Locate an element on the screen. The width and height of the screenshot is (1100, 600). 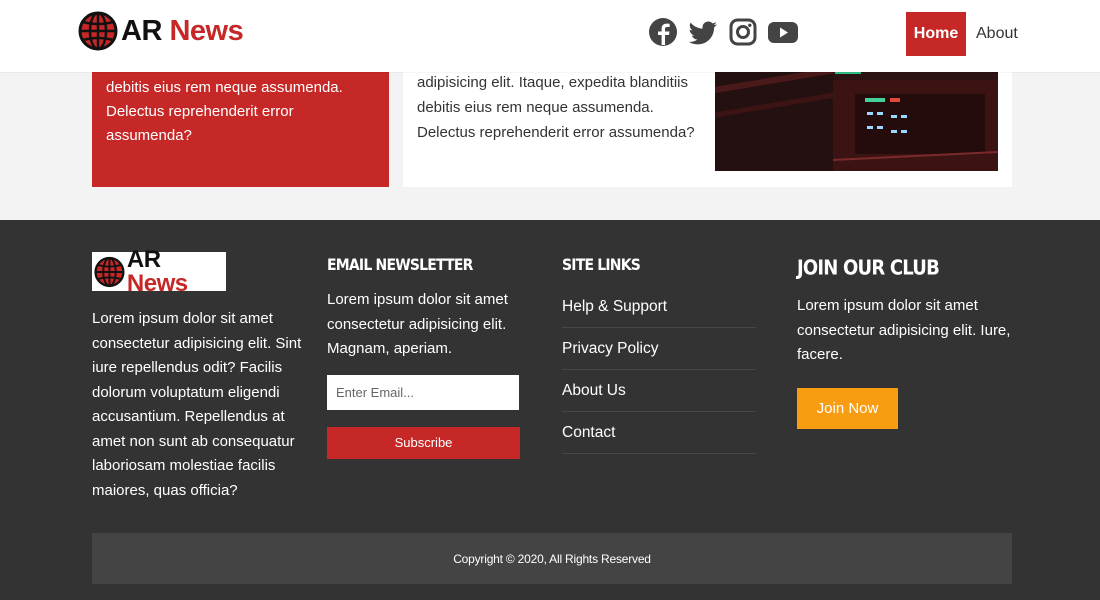
twitter-icon is located at coordinates (703, 32).